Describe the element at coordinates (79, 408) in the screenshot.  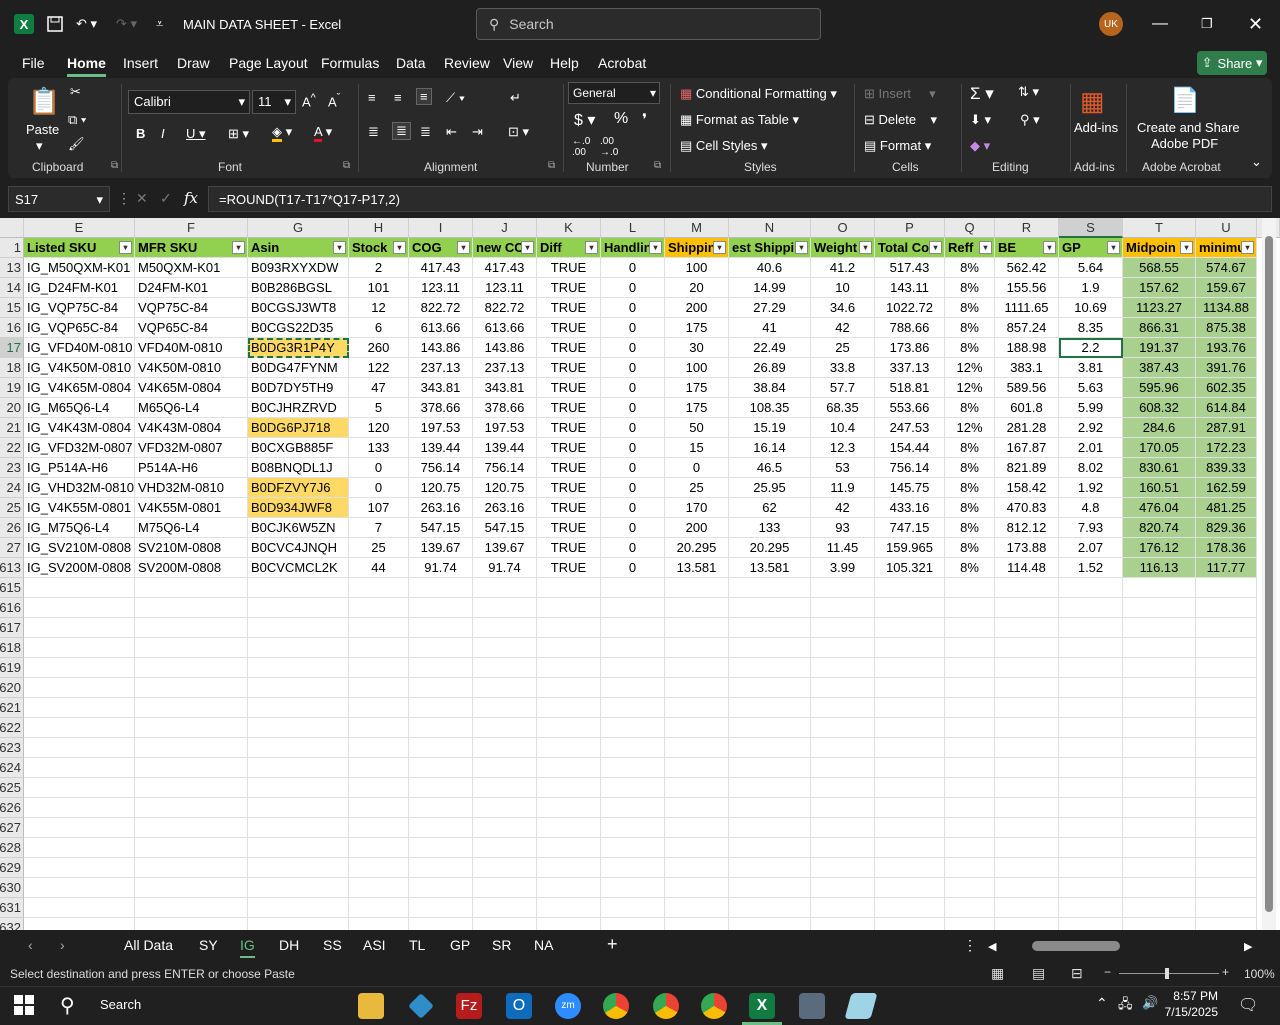
I see `table-cell: IG_M65Q6-L4` at that location.